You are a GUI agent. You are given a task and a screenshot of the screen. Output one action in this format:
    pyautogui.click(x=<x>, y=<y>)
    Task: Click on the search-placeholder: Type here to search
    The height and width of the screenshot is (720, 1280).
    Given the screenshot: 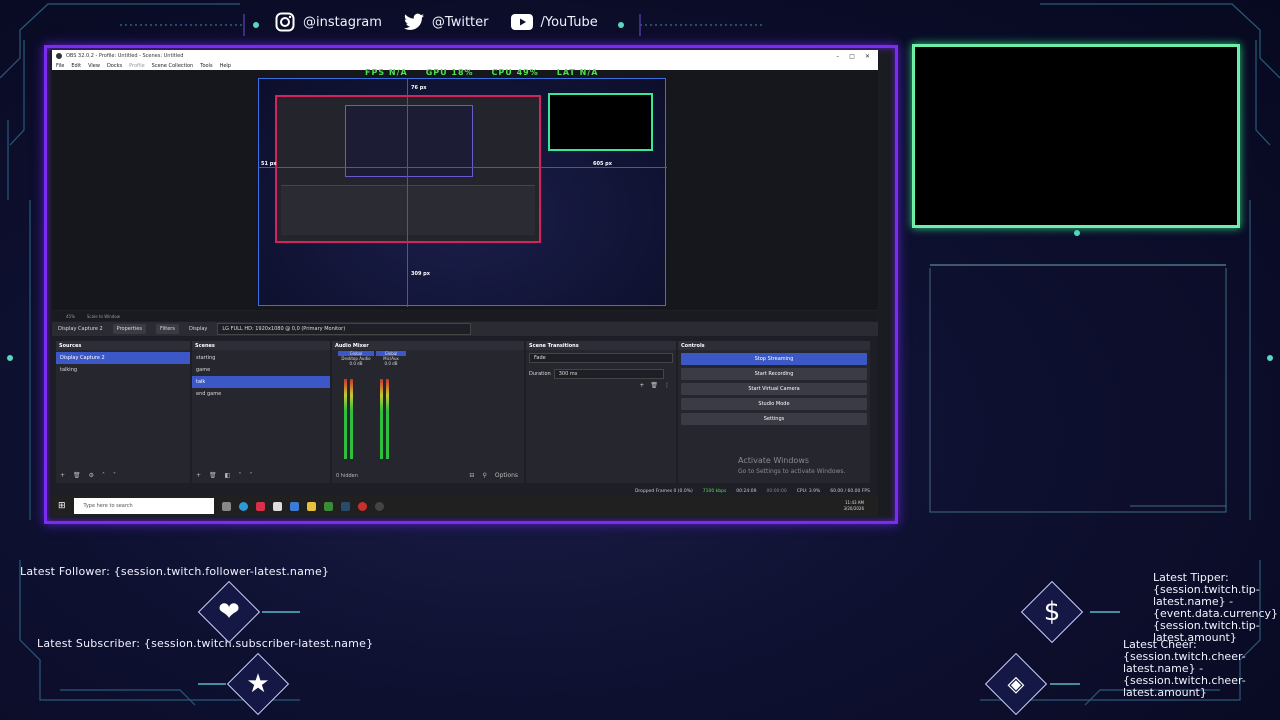 What is the action you would take?
    pyautogui.click(x=108, y=506)
    